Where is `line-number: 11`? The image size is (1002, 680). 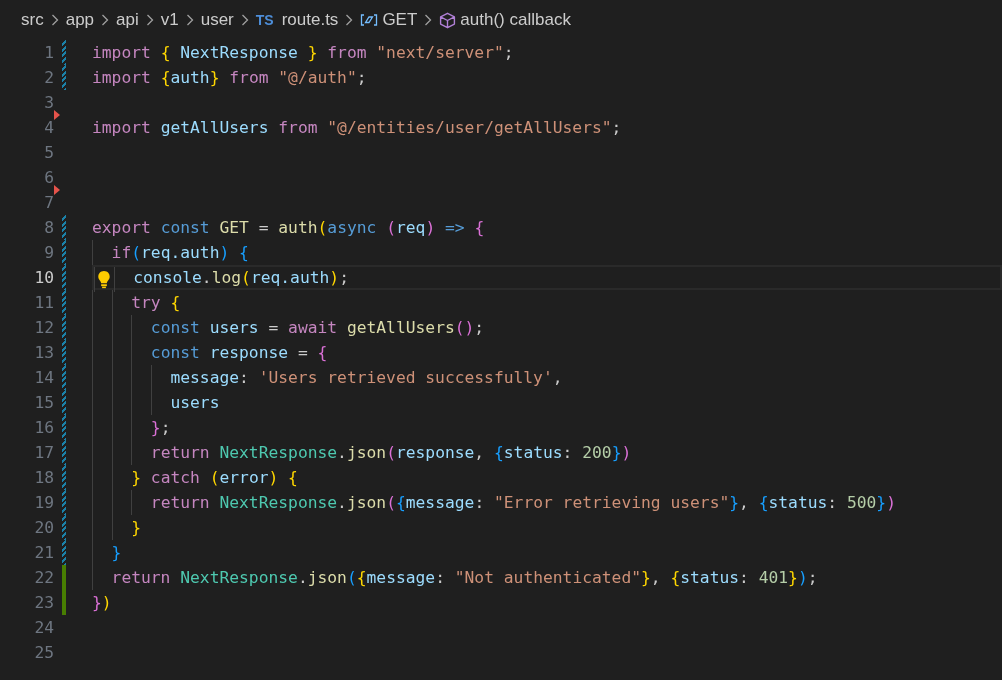 line-number: 11 is located at coordinates (43, 302).